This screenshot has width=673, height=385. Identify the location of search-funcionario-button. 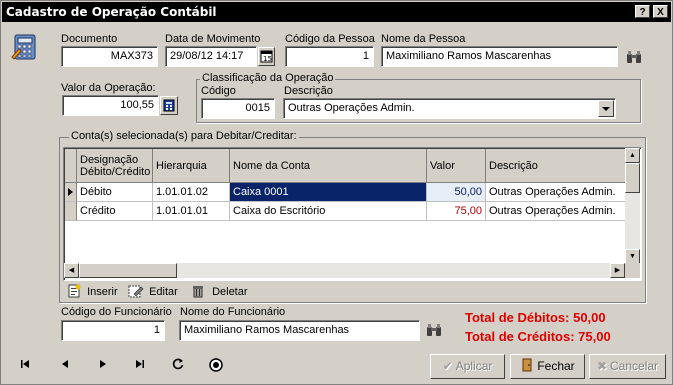
(434, 330).